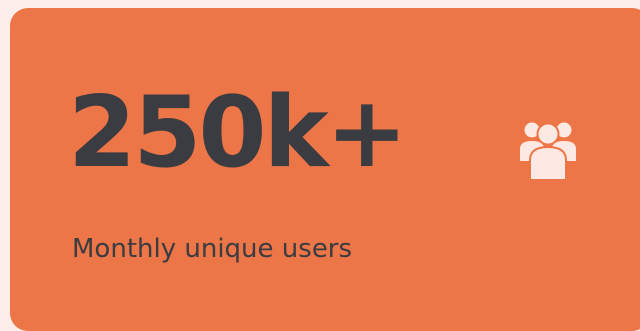 This screenshot has height=331, width=640. Describe the element at coordinates (548, 146) in the screenshot. I see `users-group-icon` at that location.